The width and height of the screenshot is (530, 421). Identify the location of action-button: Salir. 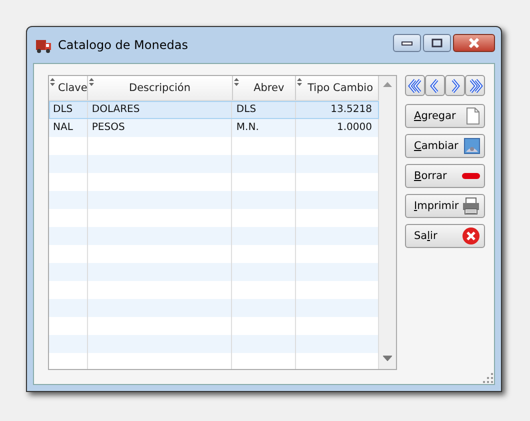
(445, 236).